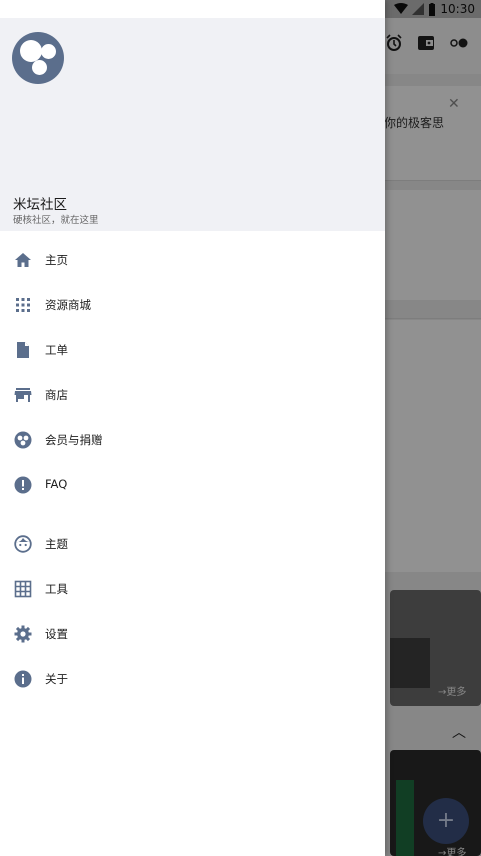  Describe the element at coordinates (56, 484) in the screenshot. I see `menu-item-label: FAQ` at that location.